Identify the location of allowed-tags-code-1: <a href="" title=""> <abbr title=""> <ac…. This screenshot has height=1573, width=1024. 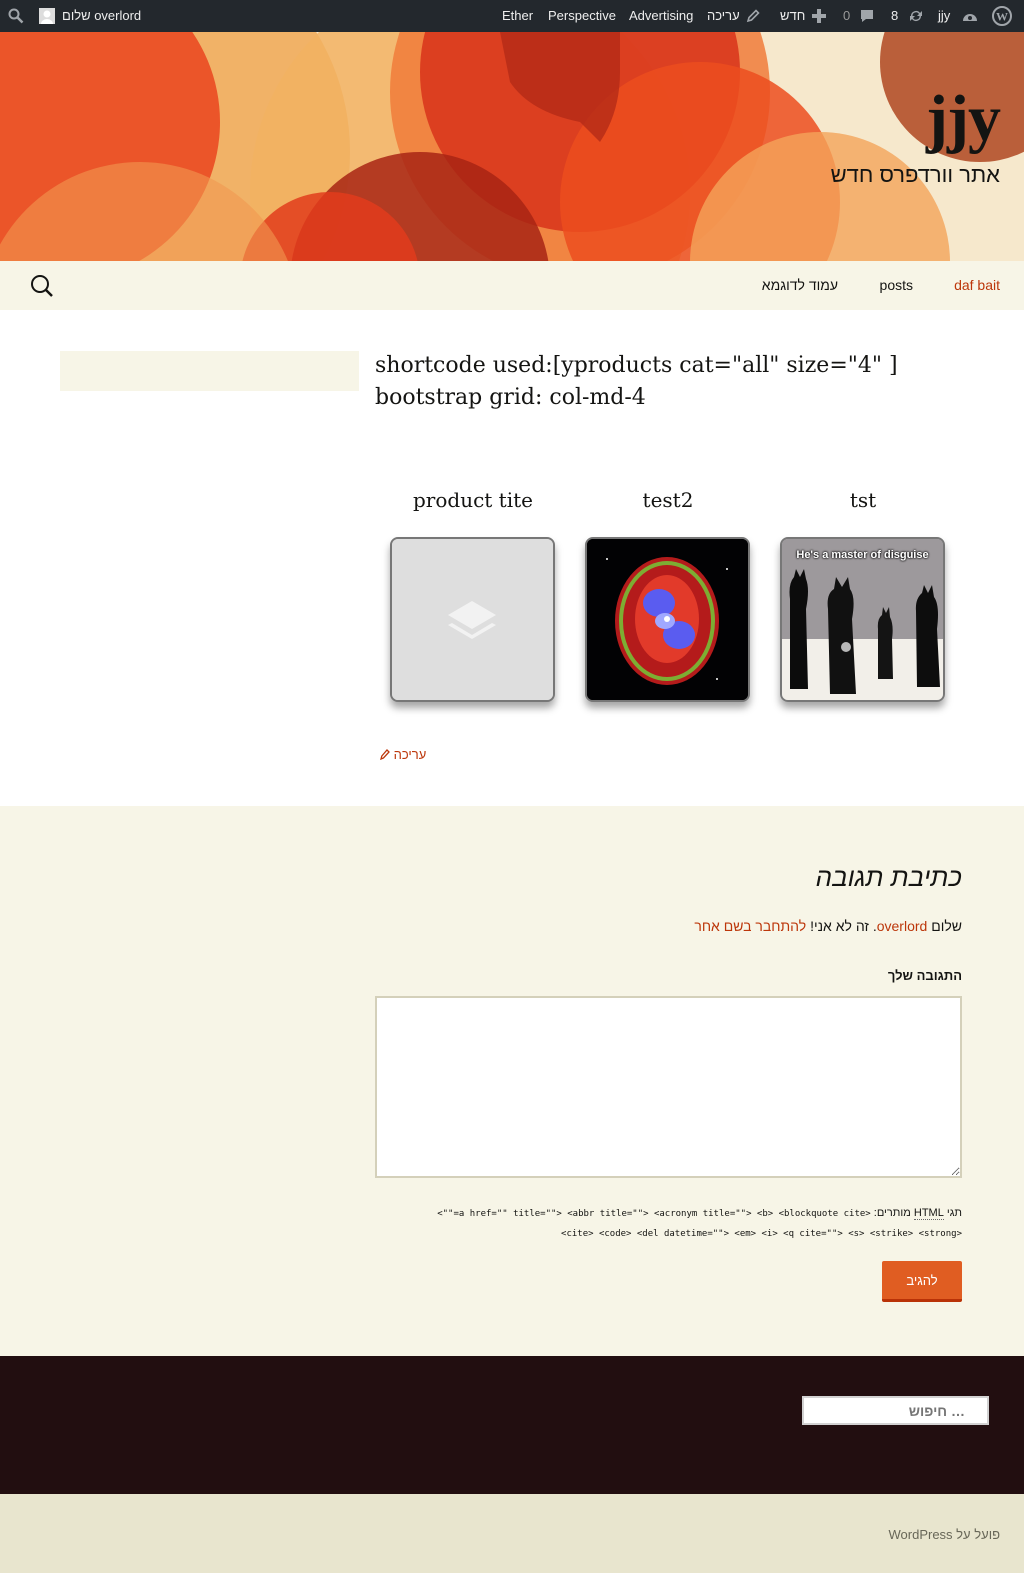
(654, 1214).